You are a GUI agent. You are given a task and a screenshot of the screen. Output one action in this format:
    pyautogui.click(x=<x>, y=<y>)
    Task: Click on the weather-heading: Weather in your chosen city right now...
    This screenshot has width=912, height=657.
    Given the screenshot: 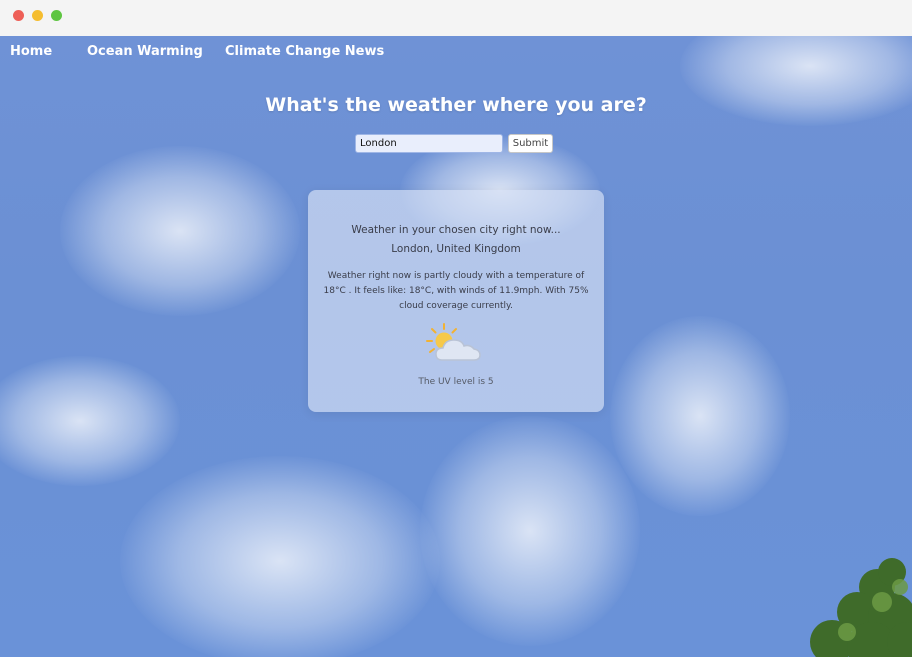 What is the action you would take?
    pyautogui.click(x=456, y=230)
    